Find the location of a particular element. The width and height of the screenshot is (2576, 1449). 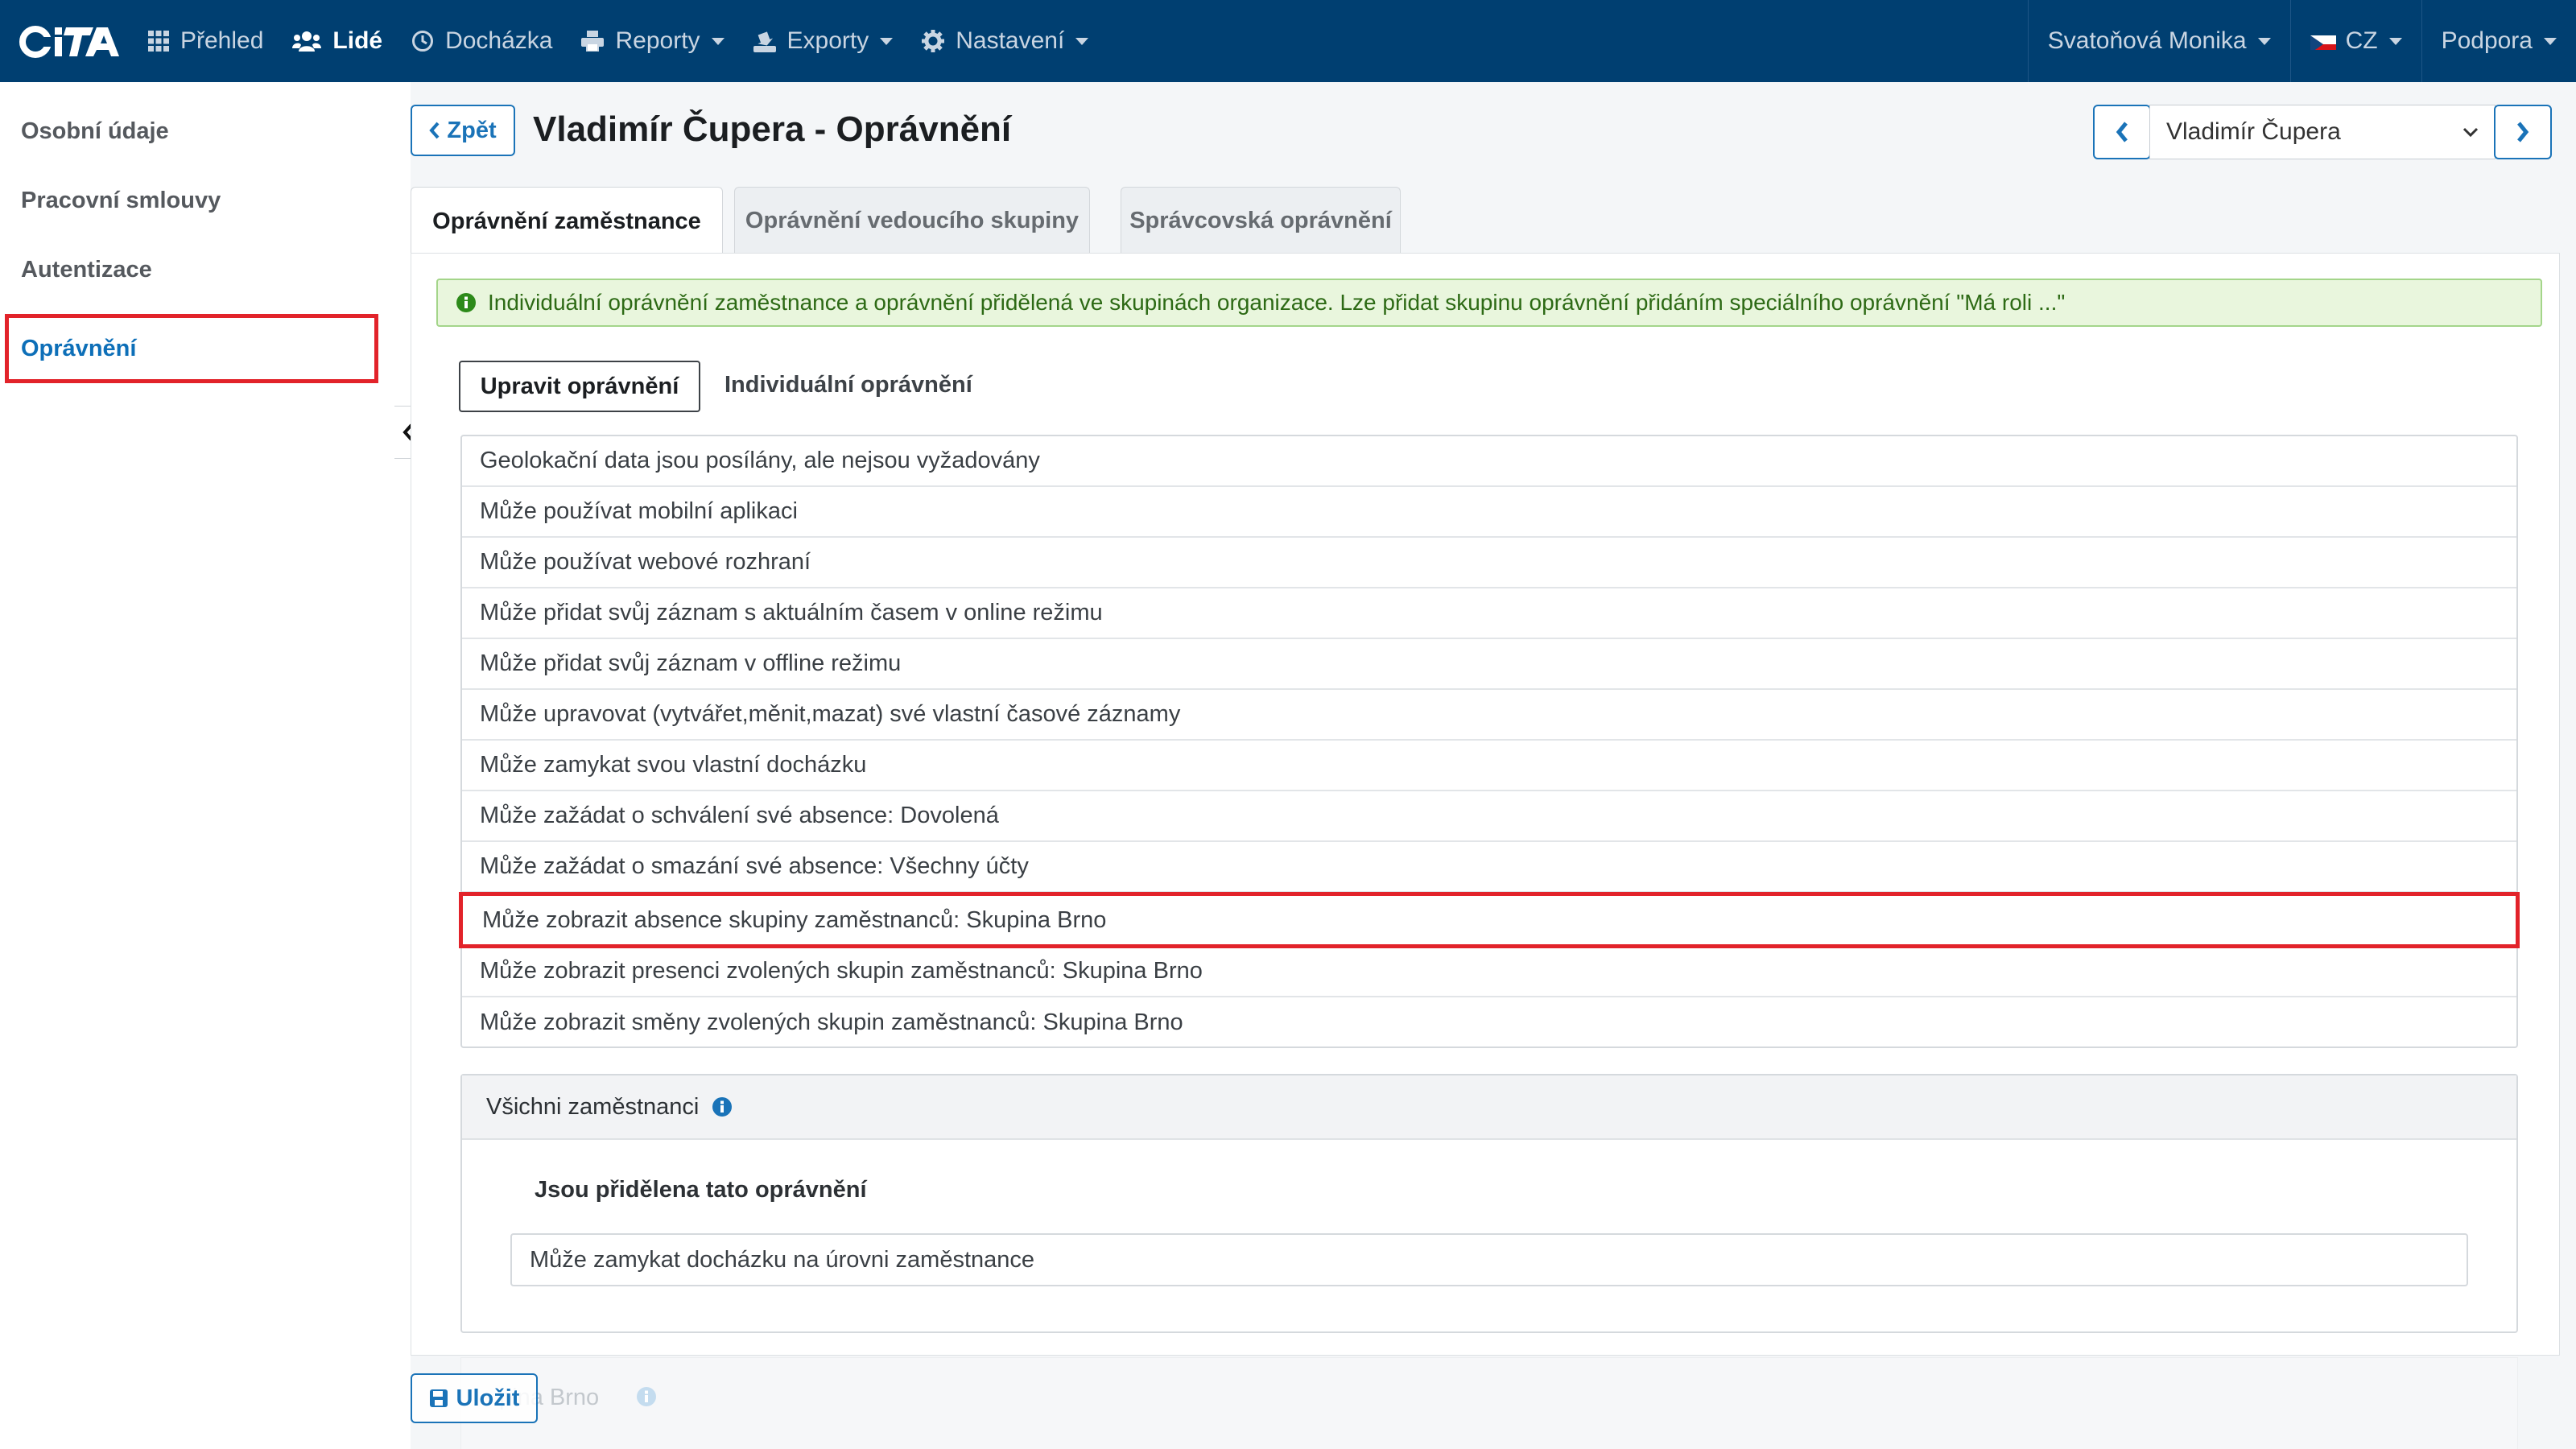

list-item: Může přidat svůj záznam v offline režimu is located at coordinates (1489, 664).